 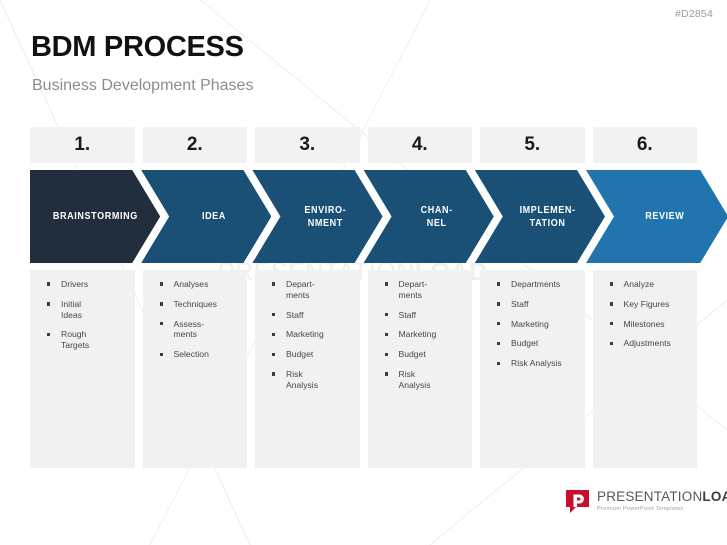 I want to click on step-bullet-list: Drivers Initial Ideas Rough Targets, so click(x=82, y=315).